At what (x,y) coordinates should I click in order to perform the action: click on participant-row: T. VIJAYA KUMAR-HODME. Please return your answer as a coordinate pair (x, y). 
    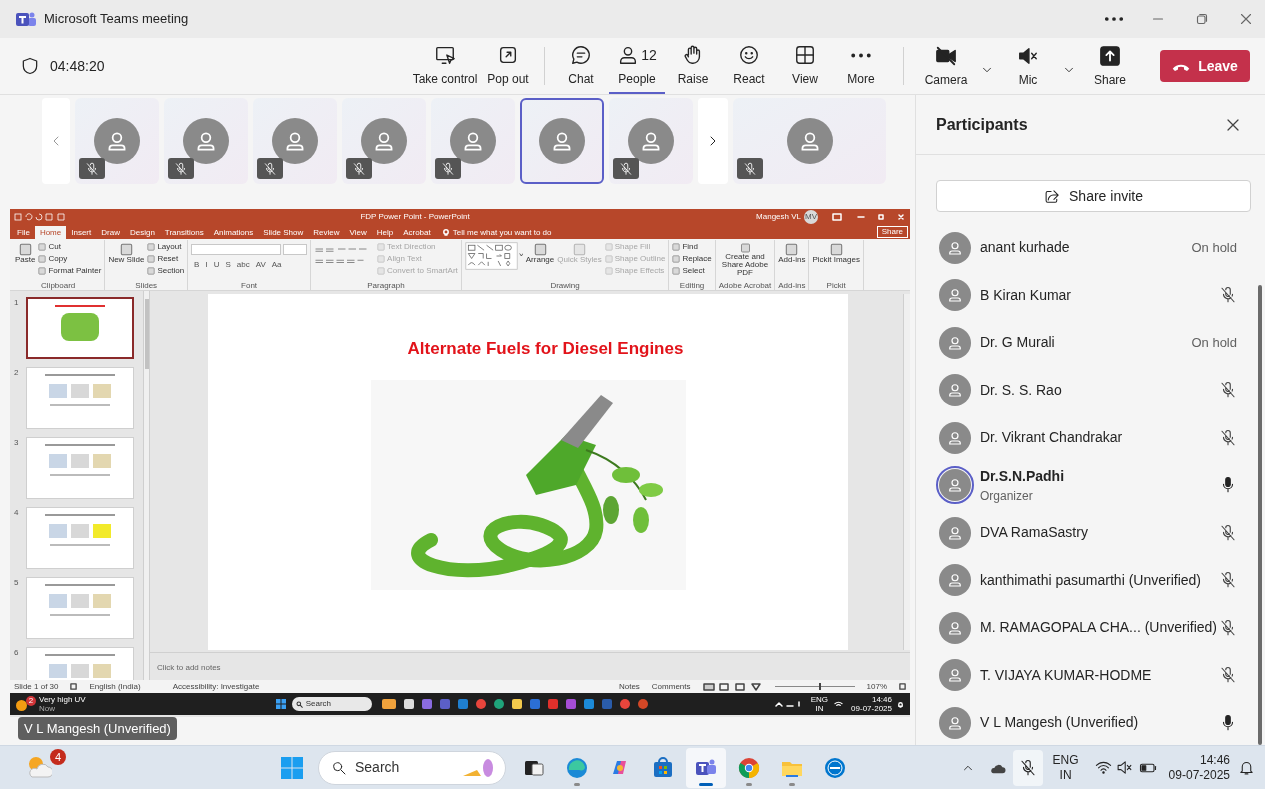
    Looking at the image, I should click on (1090, 675).